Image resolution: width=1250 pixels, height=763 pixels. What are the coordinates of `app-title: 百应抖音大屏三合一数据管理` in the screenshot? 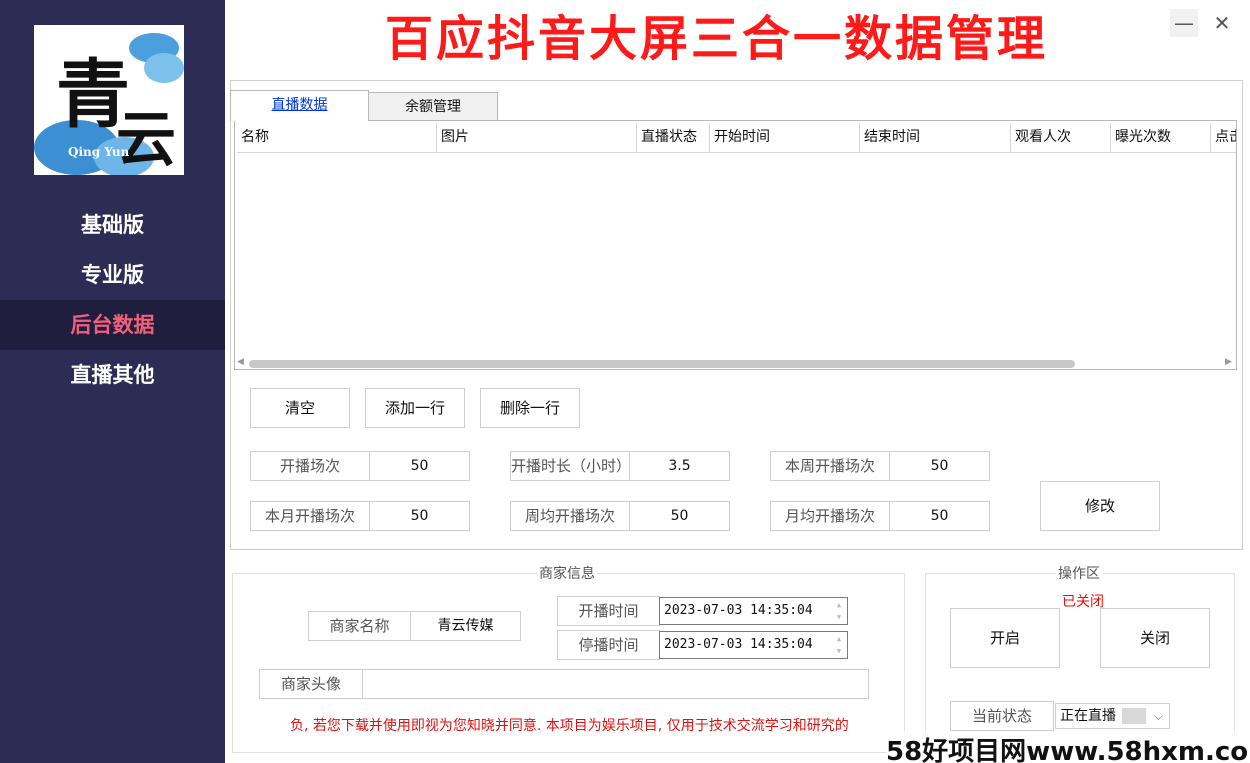 It's located at (717, 39).